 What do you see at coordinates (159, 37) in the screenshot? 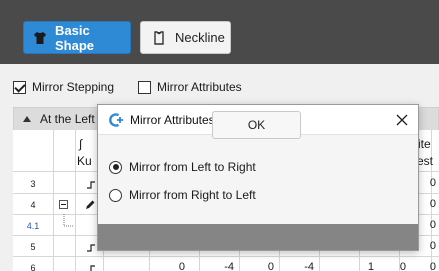
I see `neckline-icon` at bounding box center [159, 37].